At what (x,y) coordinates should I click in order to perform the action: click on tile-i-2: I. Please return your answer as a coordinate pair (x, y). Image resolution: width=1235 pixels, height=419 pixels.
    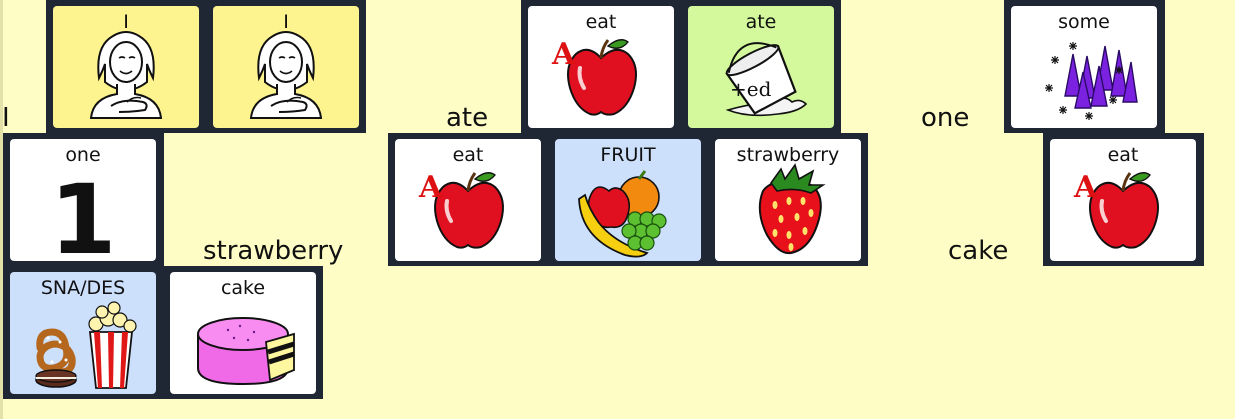
    Looking at the image, I should click on (286, 67).